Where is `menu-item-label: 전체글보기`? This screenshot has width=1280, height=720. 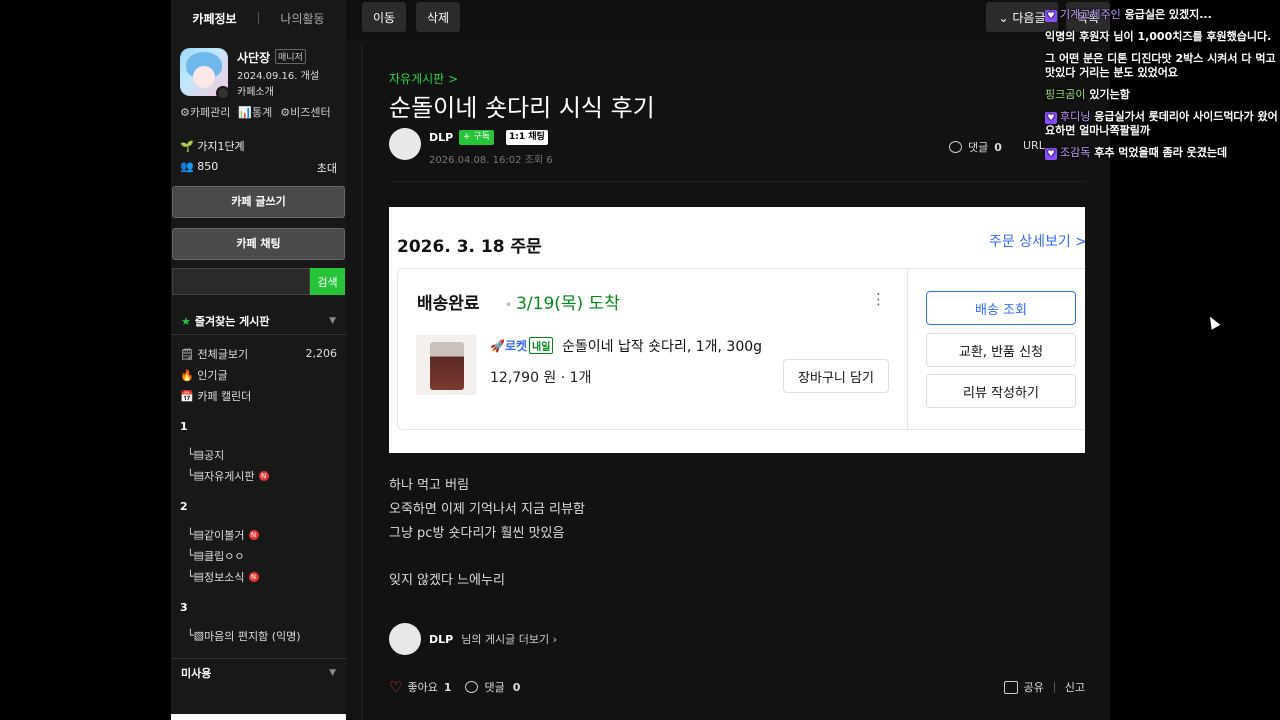
menu-item-label: 전체글보기 is located at coordinates (223, 354).